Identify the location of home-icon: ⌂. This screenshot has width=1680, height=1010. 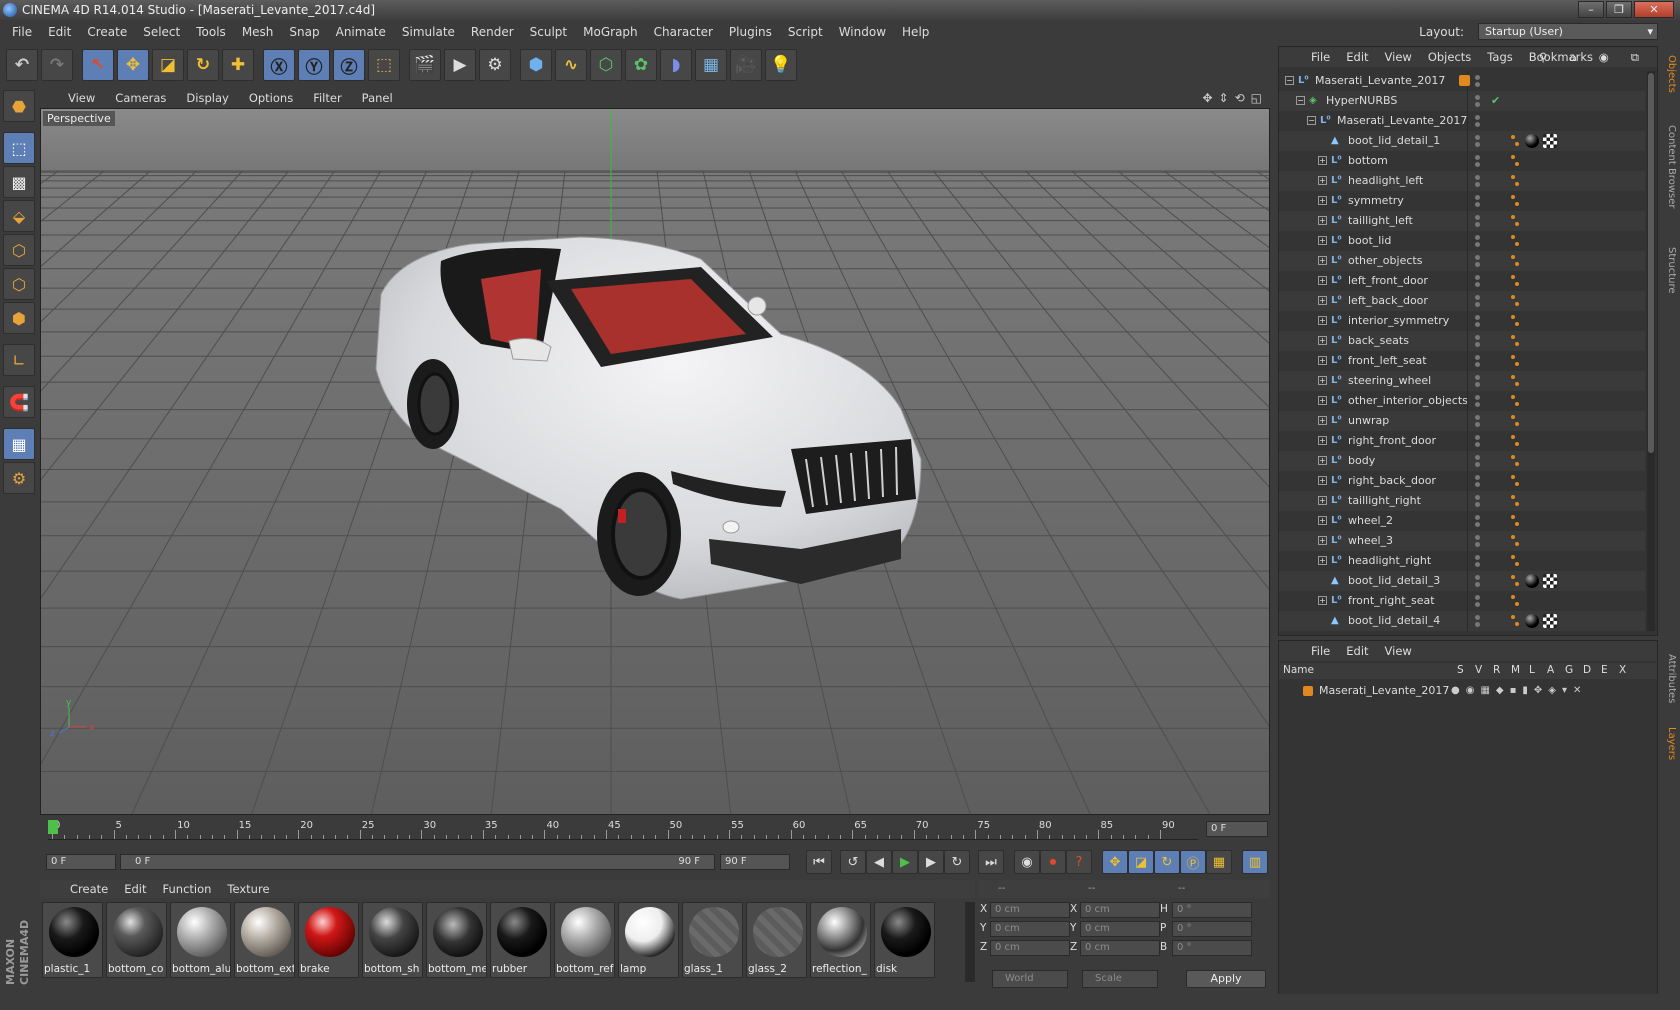
(1572, 57).